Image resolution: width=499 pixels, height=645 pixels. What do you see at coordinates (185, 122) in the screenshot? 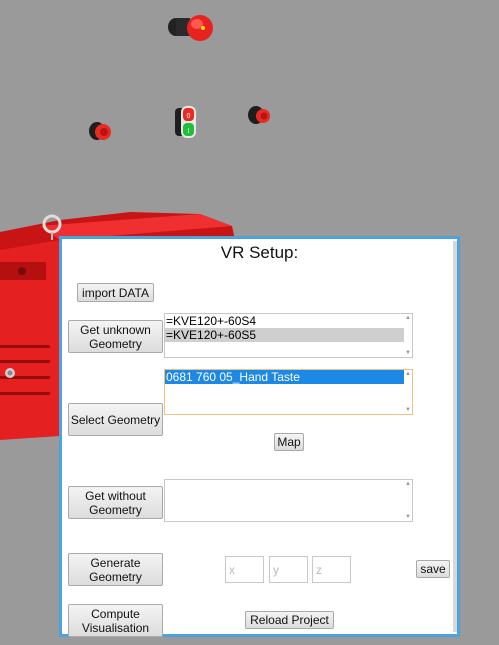
I see `pushbutton-pair-model: 0 I` at bounding box center [185, 122].